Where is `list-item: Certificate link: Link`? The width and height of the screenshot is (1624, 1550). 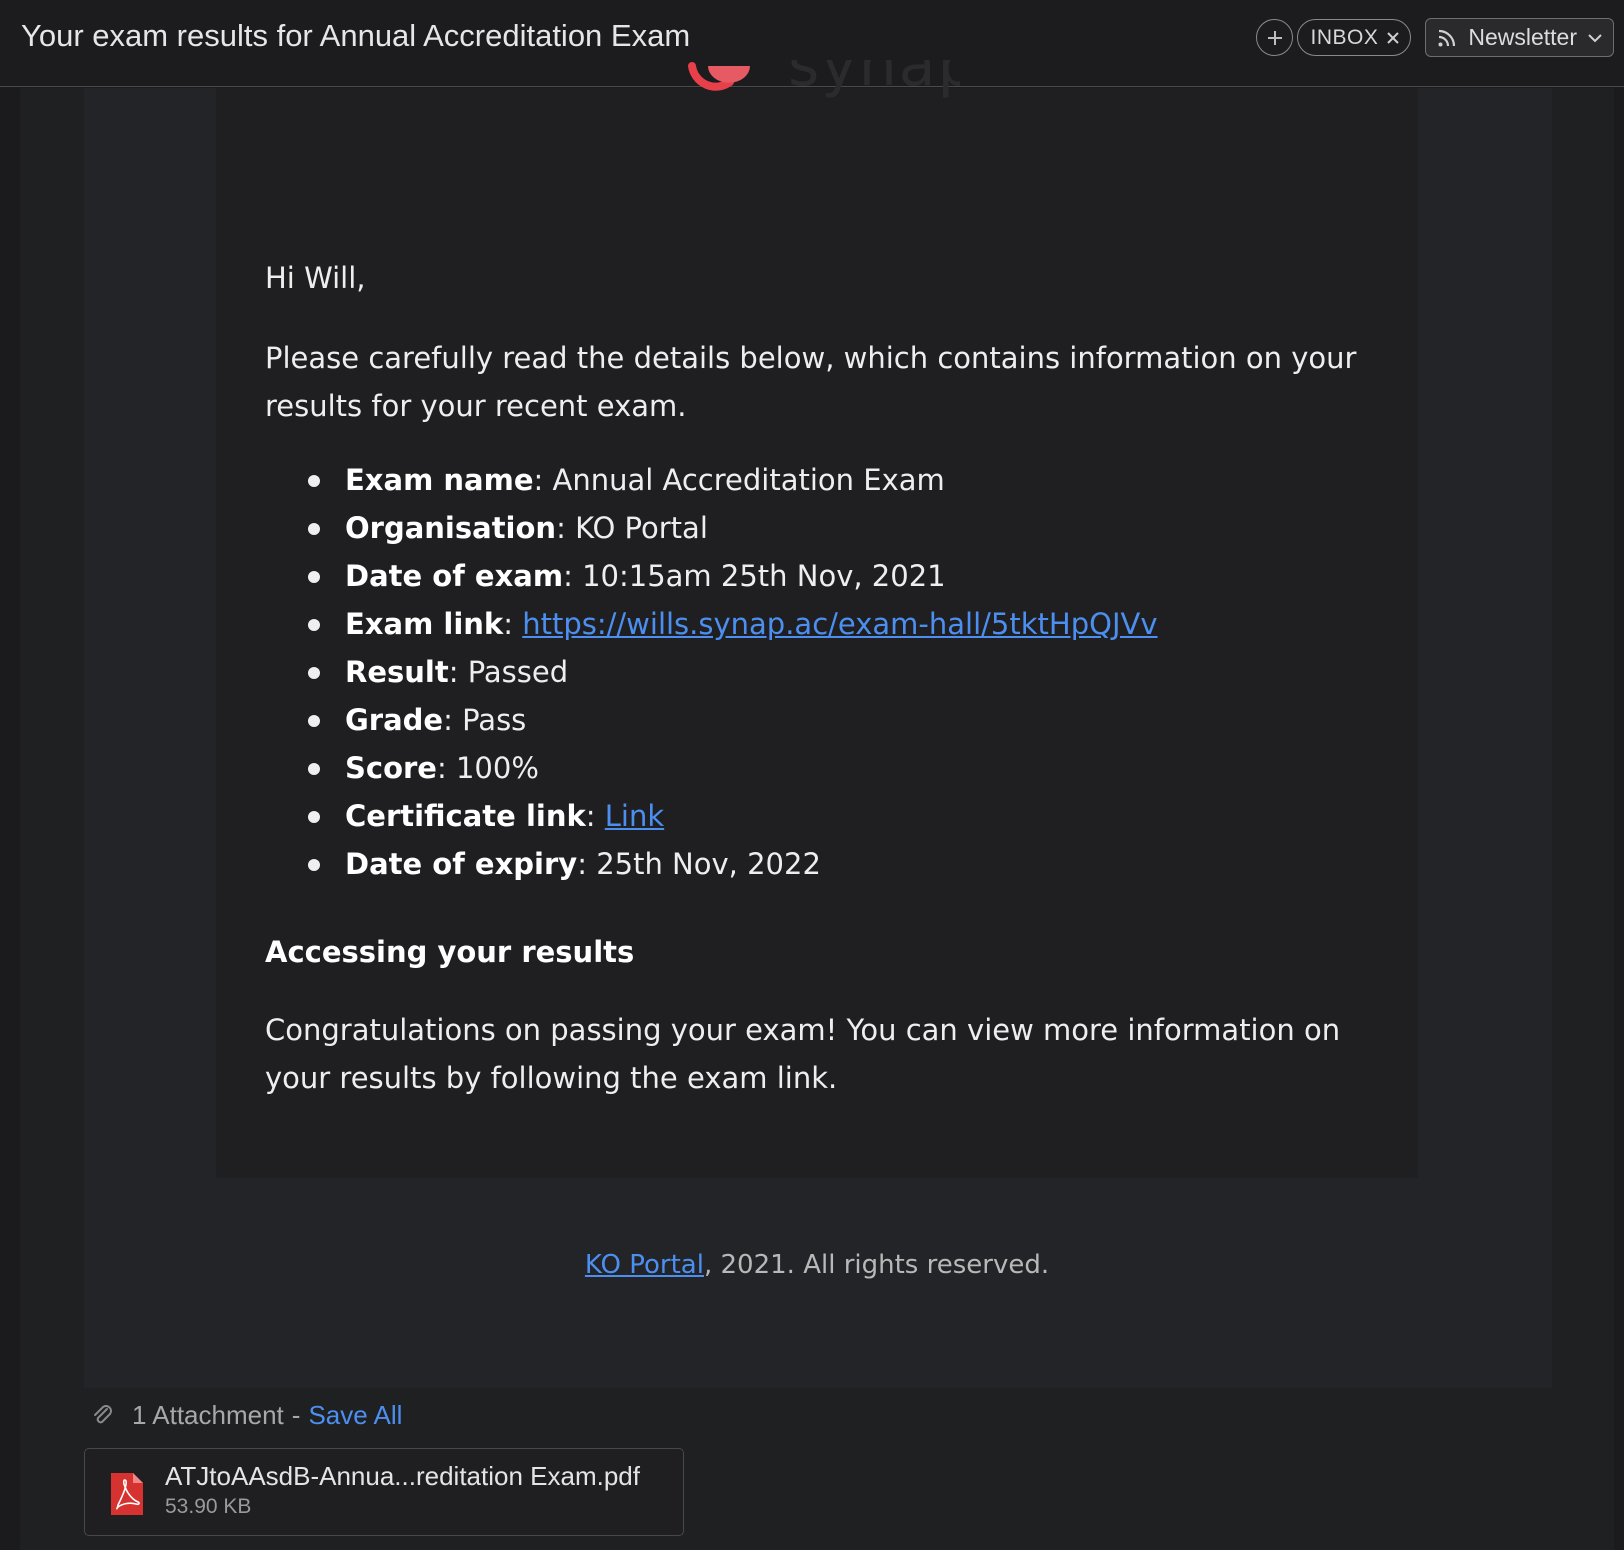
list-item: Certificate link: Link is located at coordinates (733, 816).